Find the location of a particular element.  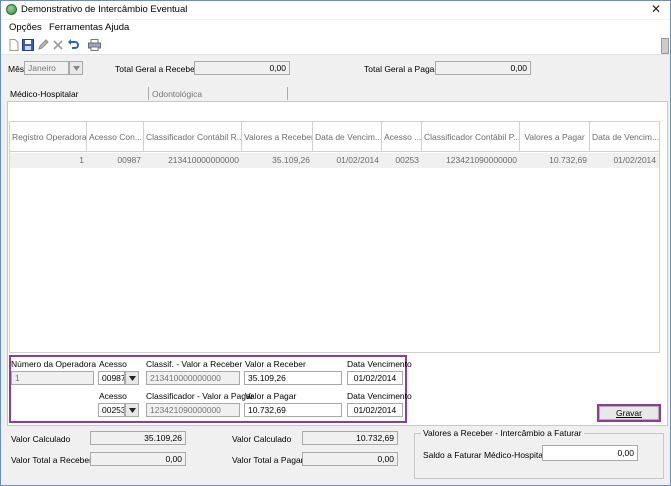

total-receber-label: Total Geral a Receber: is located at coordinates (158, 69).